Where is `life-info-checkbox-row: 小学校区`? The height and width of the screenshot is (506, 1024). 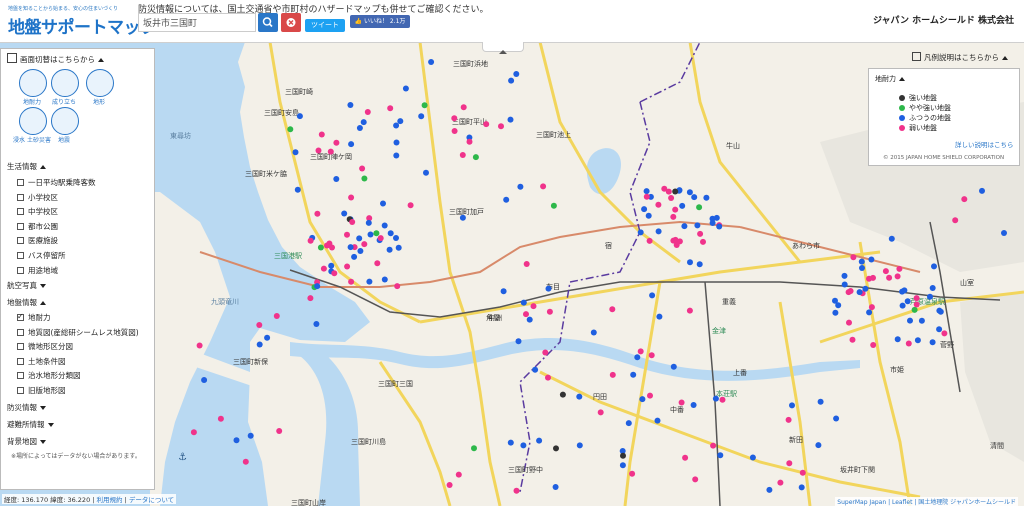 life-info-checkbox-row: 小学校区 is located at coordinates (37, 198).